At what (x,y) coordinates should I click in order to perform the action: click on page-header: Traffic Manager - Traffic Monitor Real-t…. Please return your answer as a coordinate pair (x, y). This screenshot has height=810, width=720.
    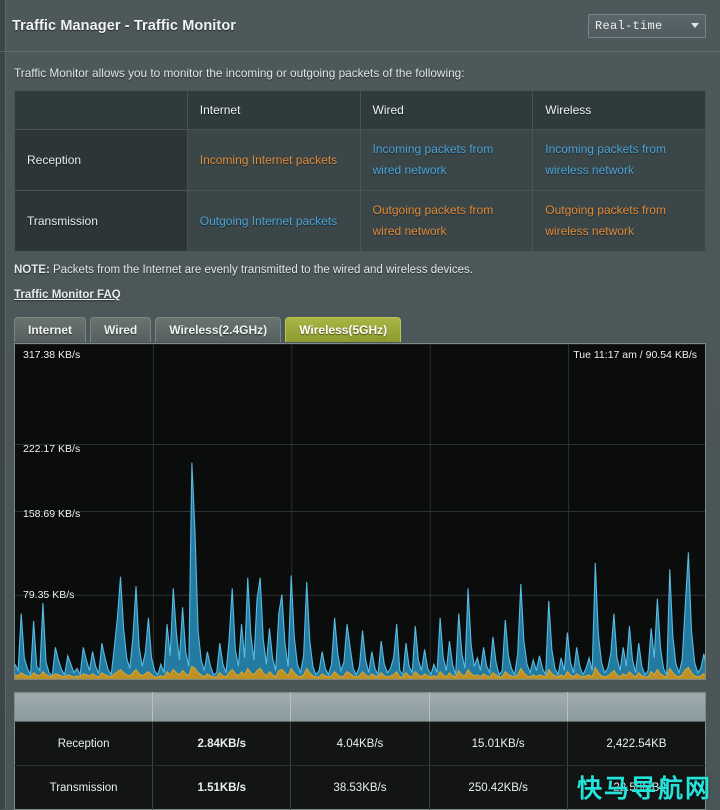
    Looking at the image, I should click on (360, 26).